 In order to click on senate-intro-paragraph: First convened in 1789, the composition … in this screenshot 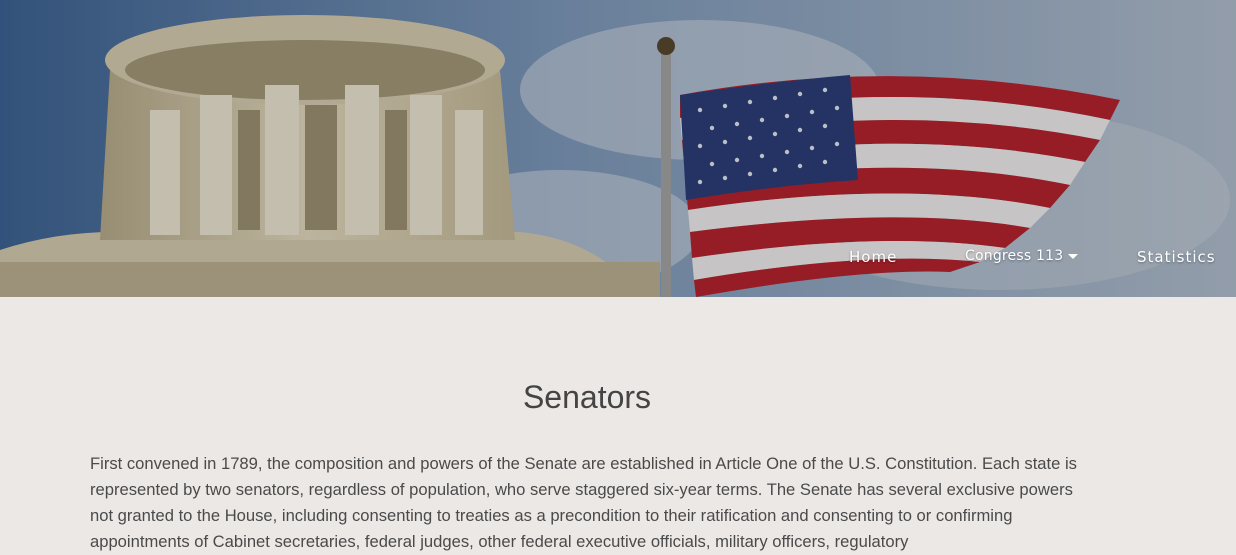, I will do `click(583, 502)`.